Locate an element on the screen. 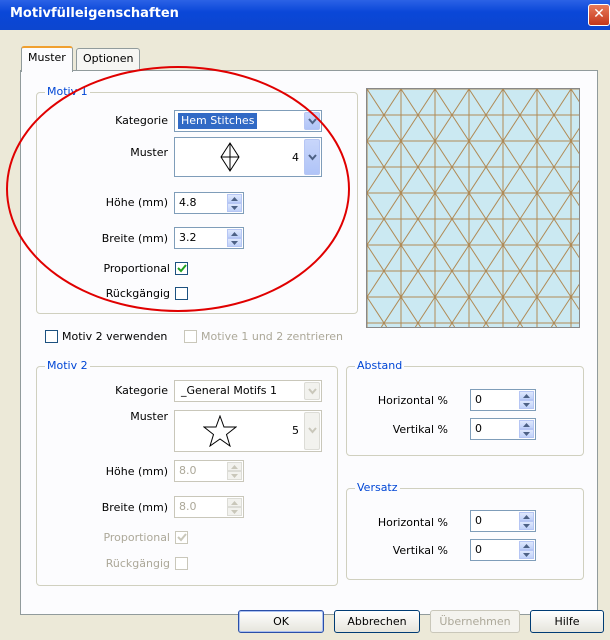 The width and height of the screenshot is (610, 640). motiv1-hoehe-spinner: 4.8 is located at coordinates (209, 203).